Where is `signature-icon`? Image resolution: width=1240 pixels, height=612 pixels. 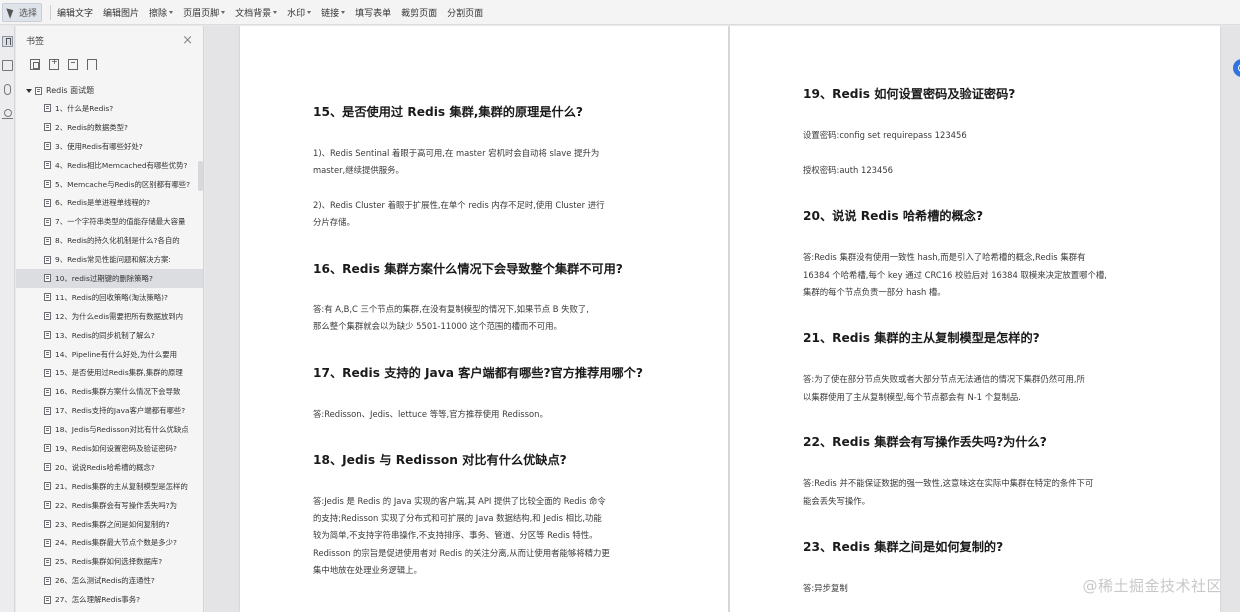
signature-icon is located at coordinates (7, 113).